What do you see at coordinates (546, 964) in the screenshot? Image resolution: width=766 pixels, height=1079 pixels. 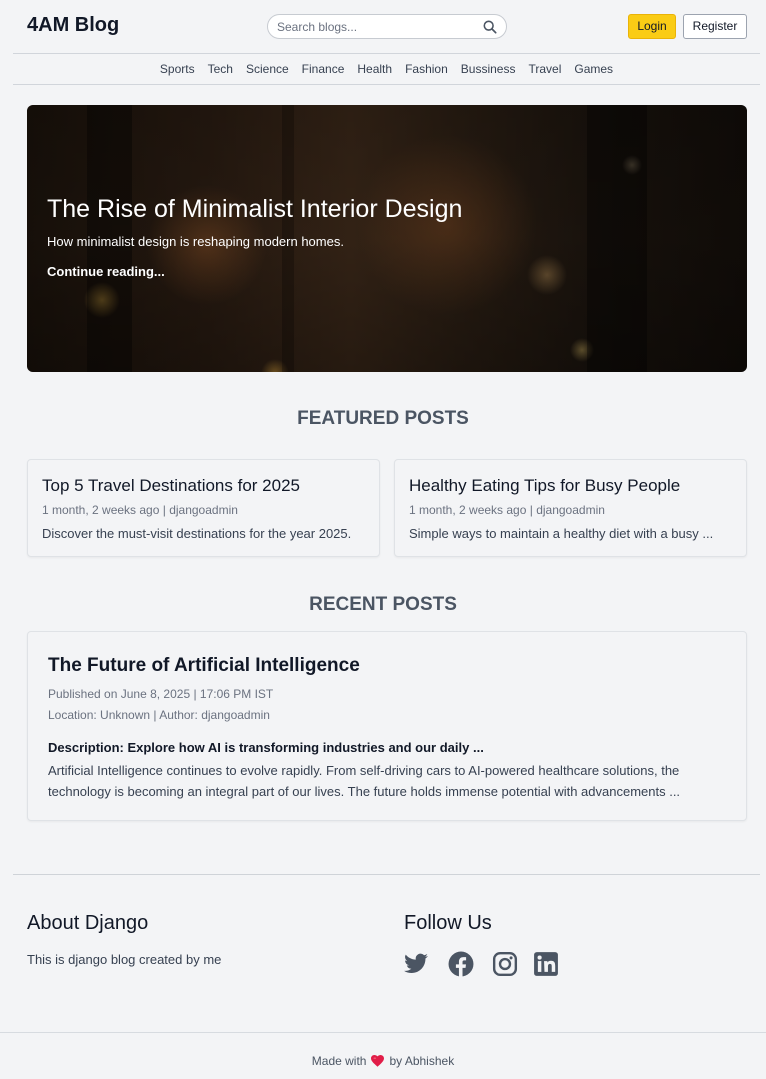 I see `linkedin-icon` at bounding box center [546, 964].